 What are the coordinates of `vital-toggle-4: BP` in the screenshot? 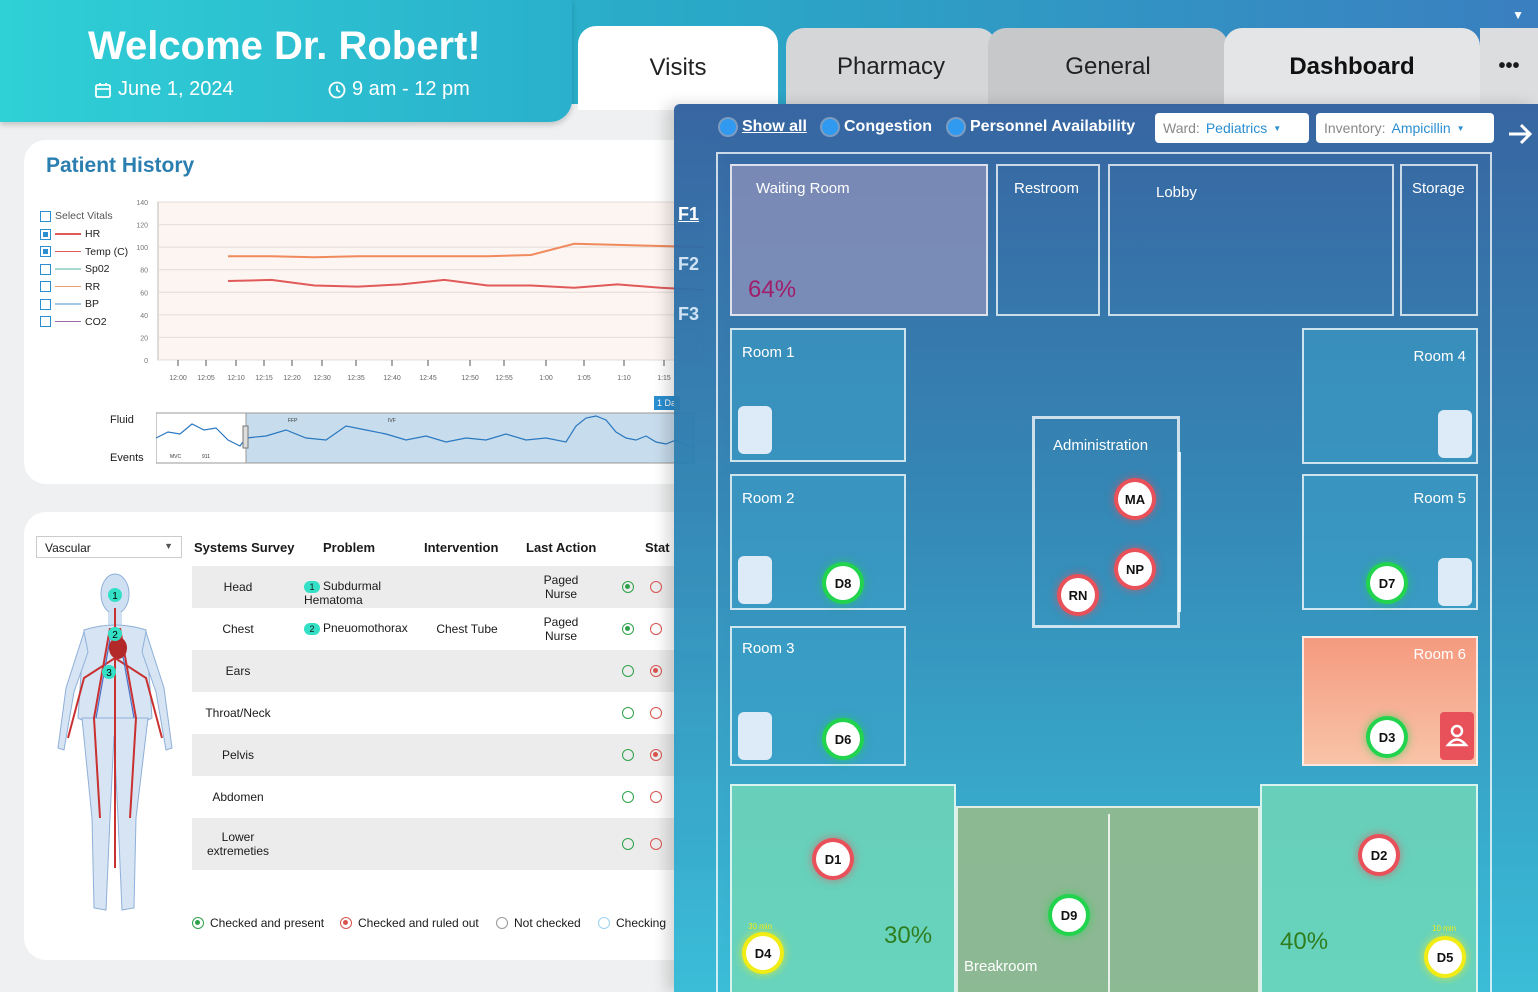 It's located at (69, 304).